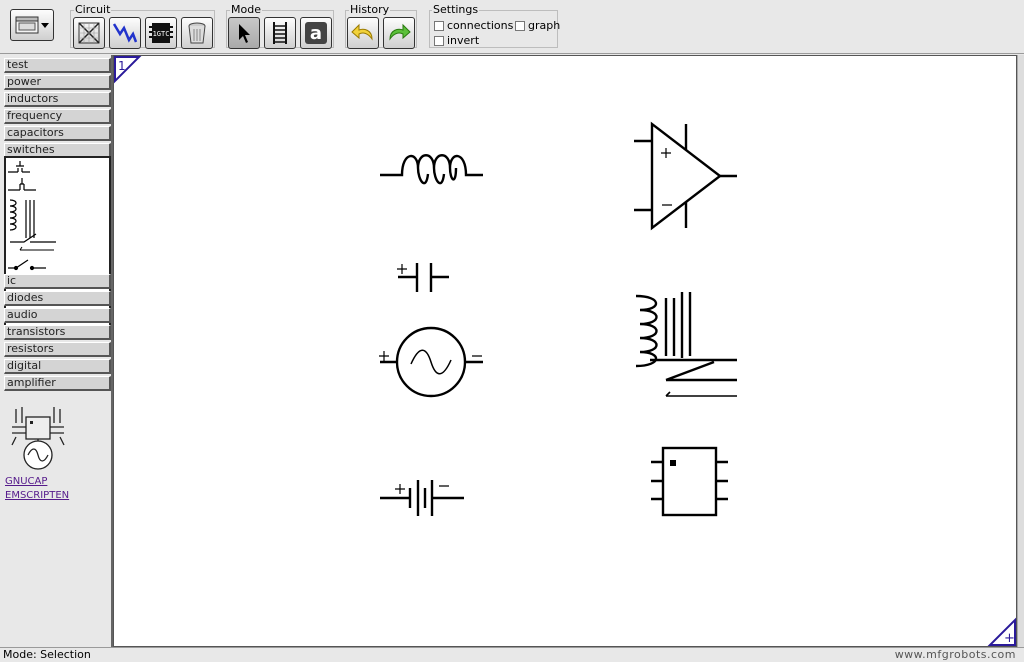  What do you see at coordinates (38, 438) in the screenshot?
I see `gnucap-logo` at bounding box center [38, 438].